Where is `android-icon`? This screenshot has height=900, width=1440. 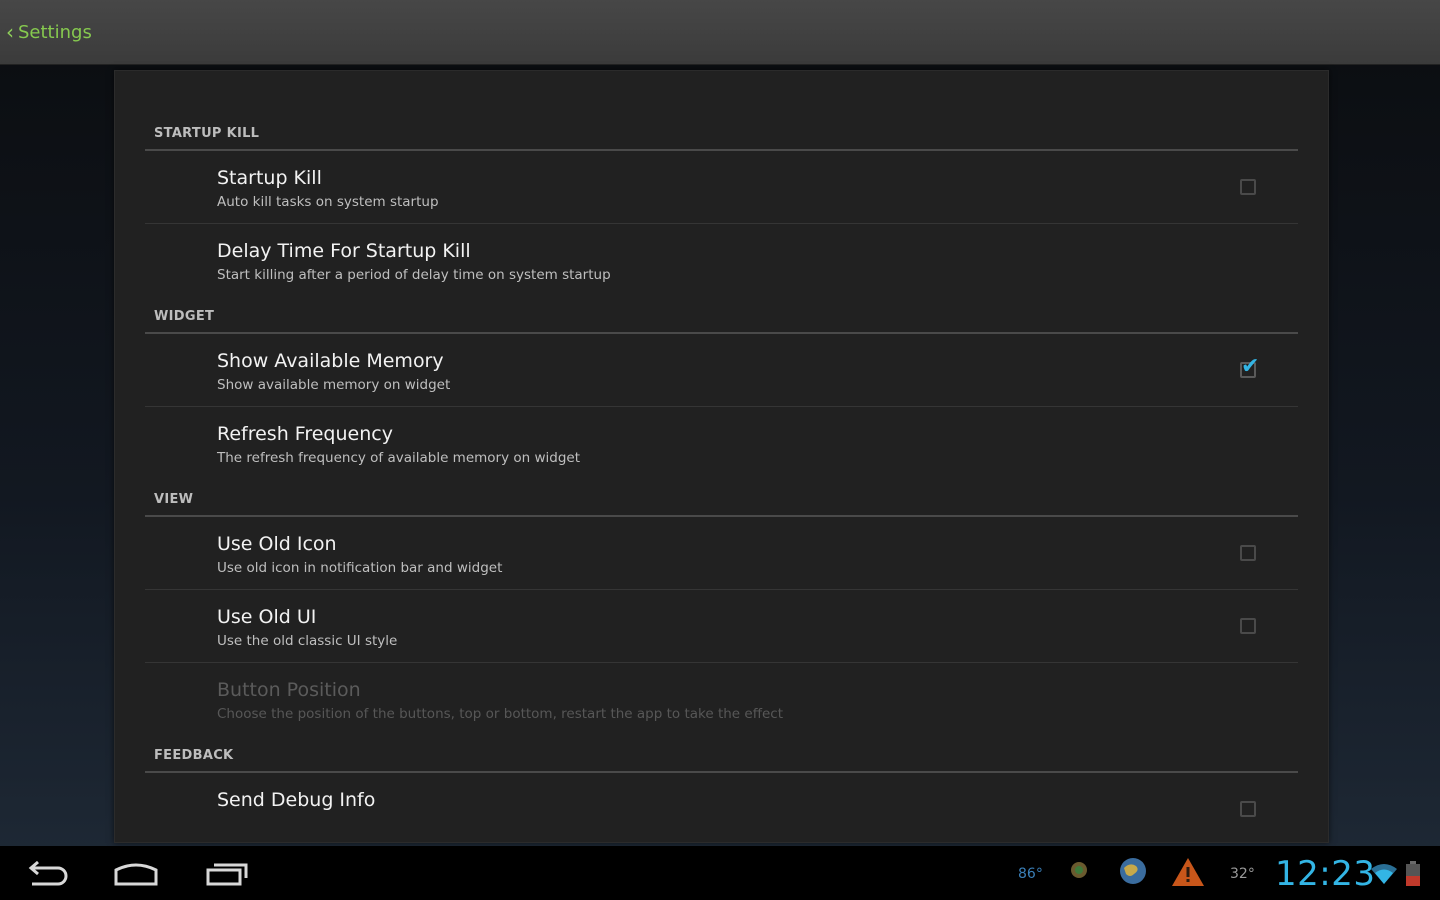
android-icon is located at coordinates (1079, 870).